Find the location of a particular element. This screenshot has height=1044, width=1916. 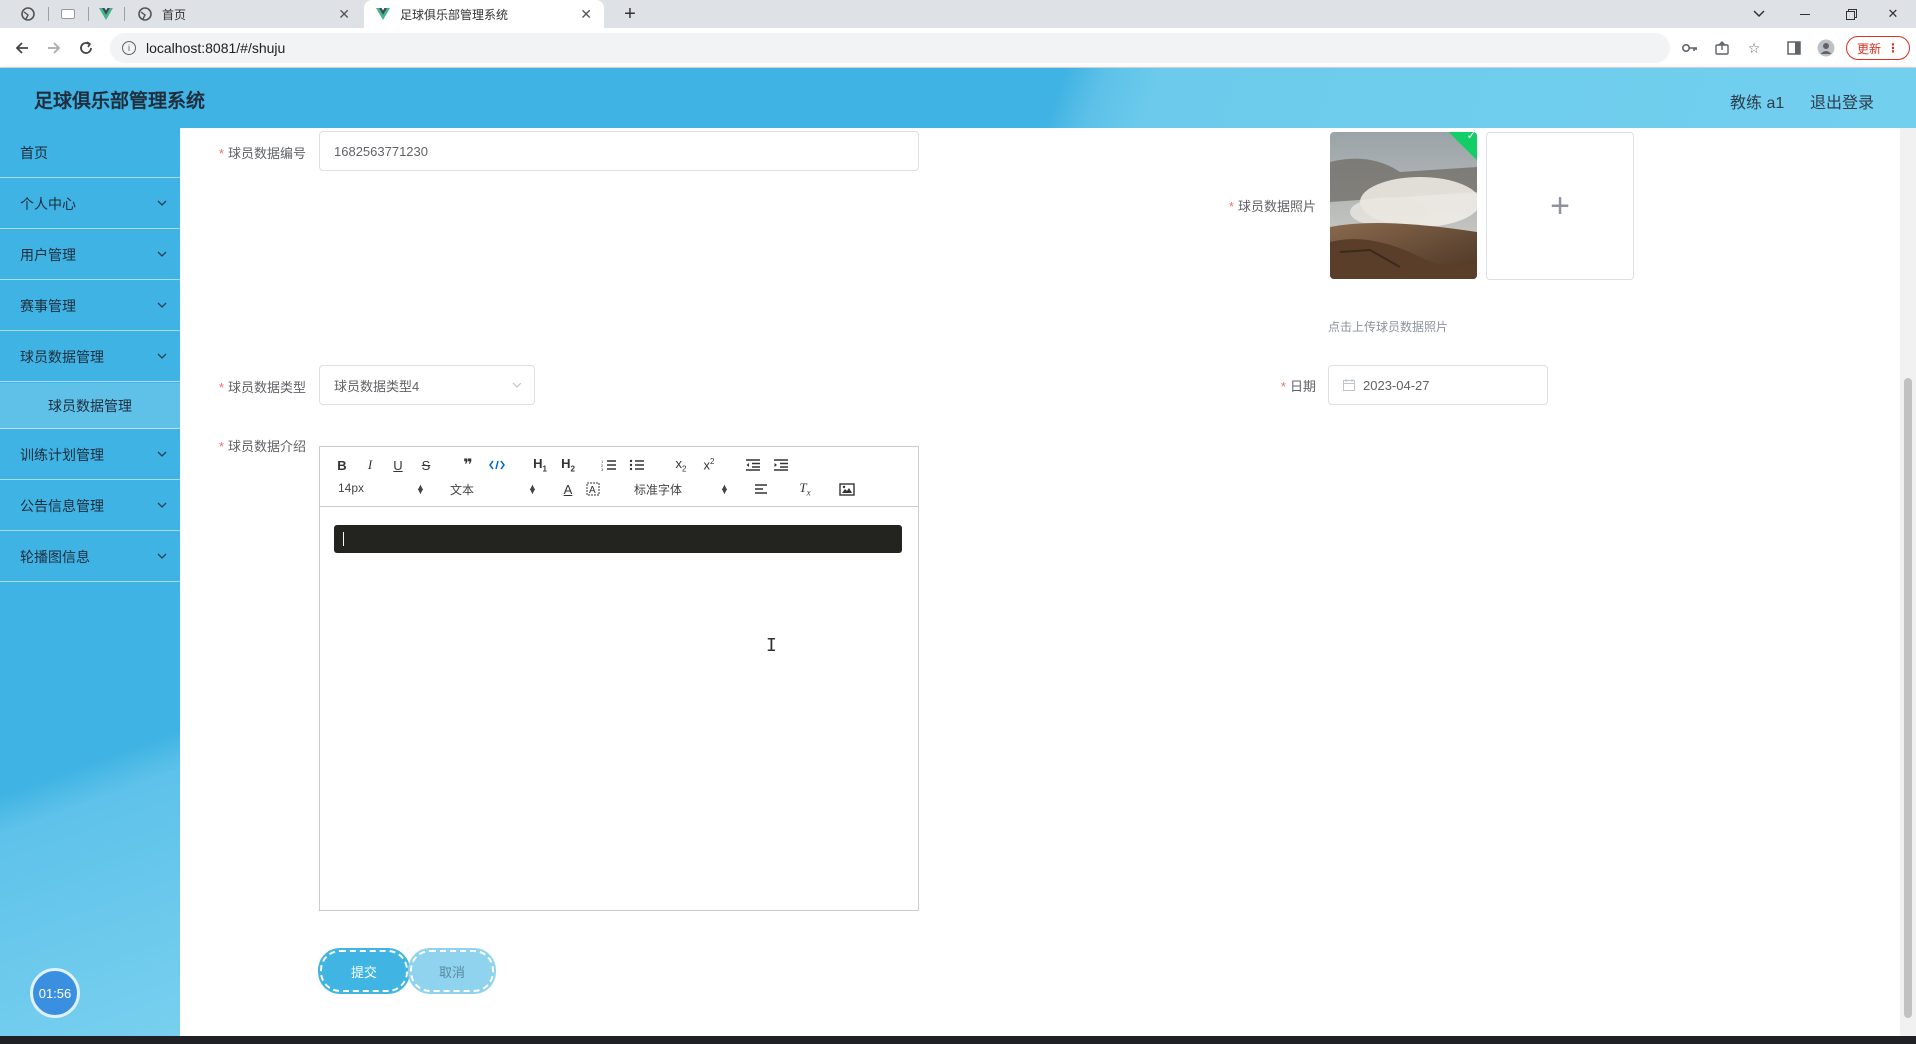

sidebar-item-player-data-management: 球员数据管理 is located at coordinates (90, 357).